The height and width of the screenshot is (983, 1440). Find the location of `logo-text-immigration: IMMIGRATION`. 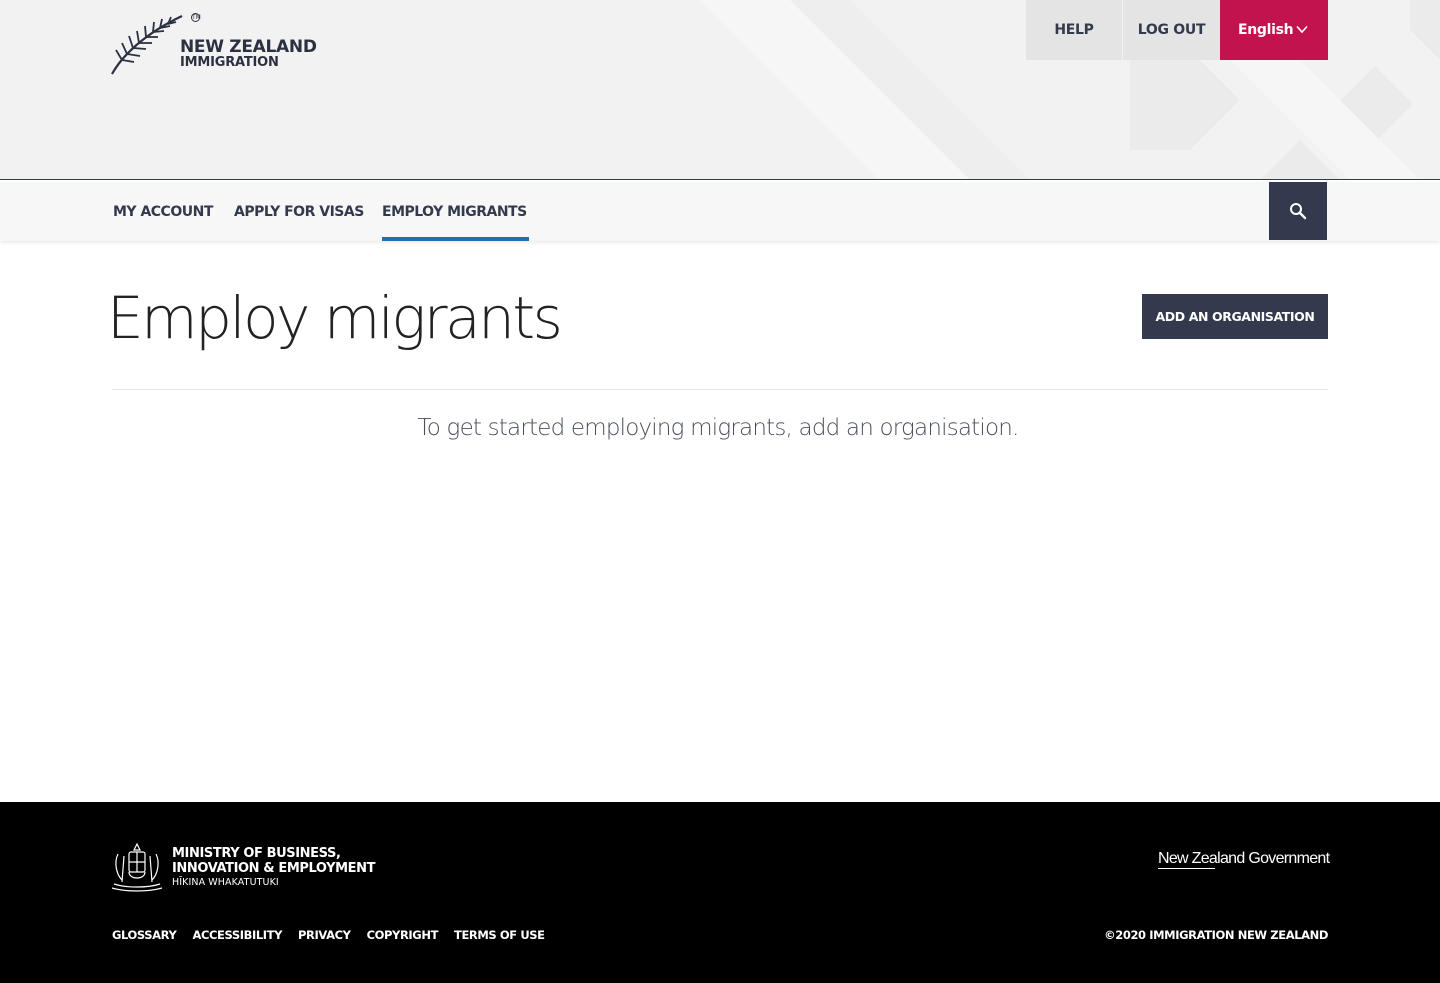

logo-text-immigration: IMMIGRATION is located at coordinates (229, 62).